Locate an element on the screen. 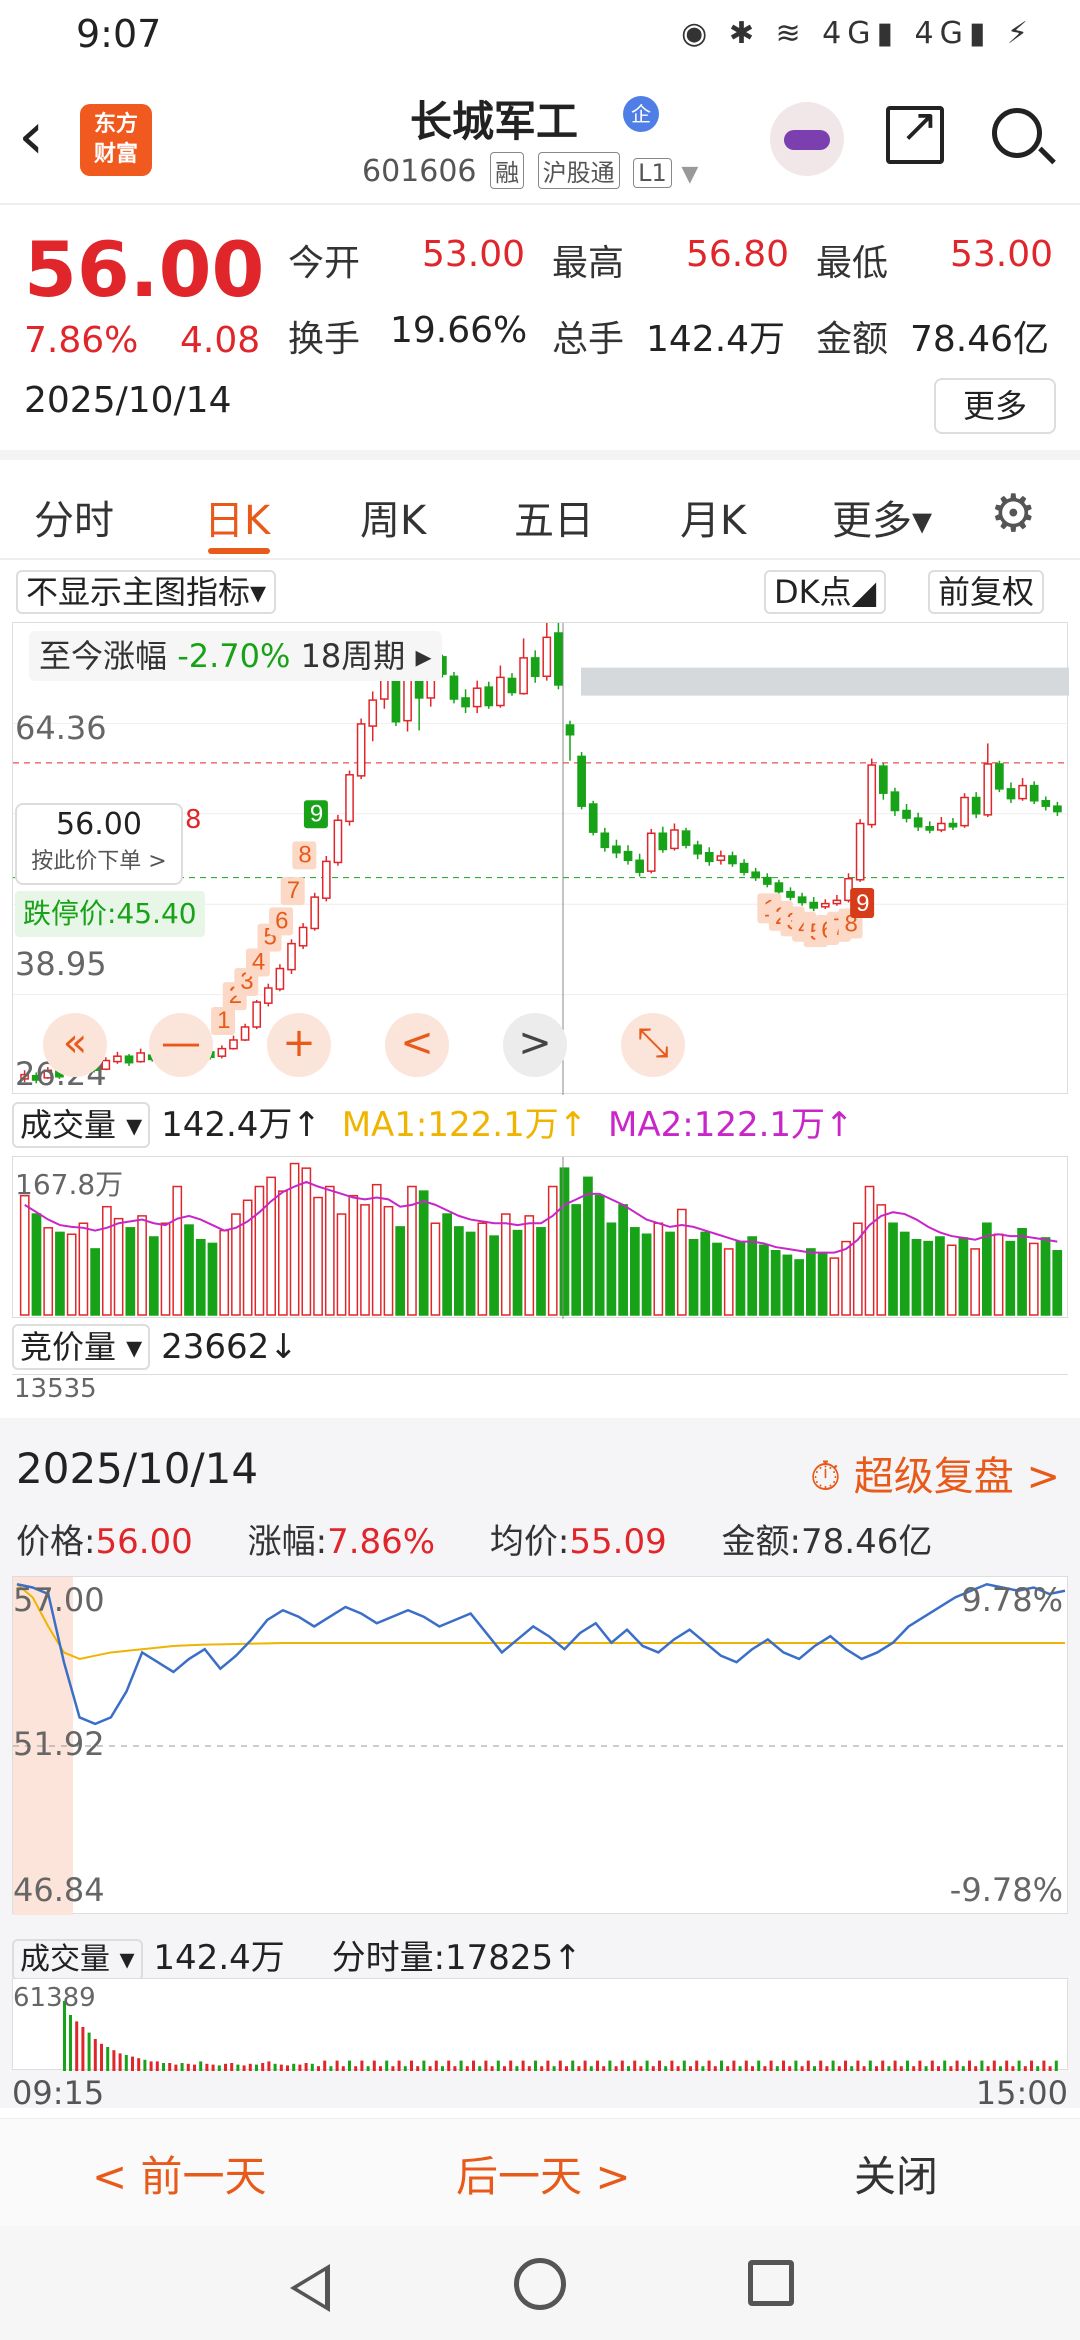 Image resolution: width=1080 pixels, height=2340 pixels. replay-stats-row: 价格:56.00 涨幅:7.86% 均价:55.09 金额:78.46亿 is located at coordinates (474, 1538).